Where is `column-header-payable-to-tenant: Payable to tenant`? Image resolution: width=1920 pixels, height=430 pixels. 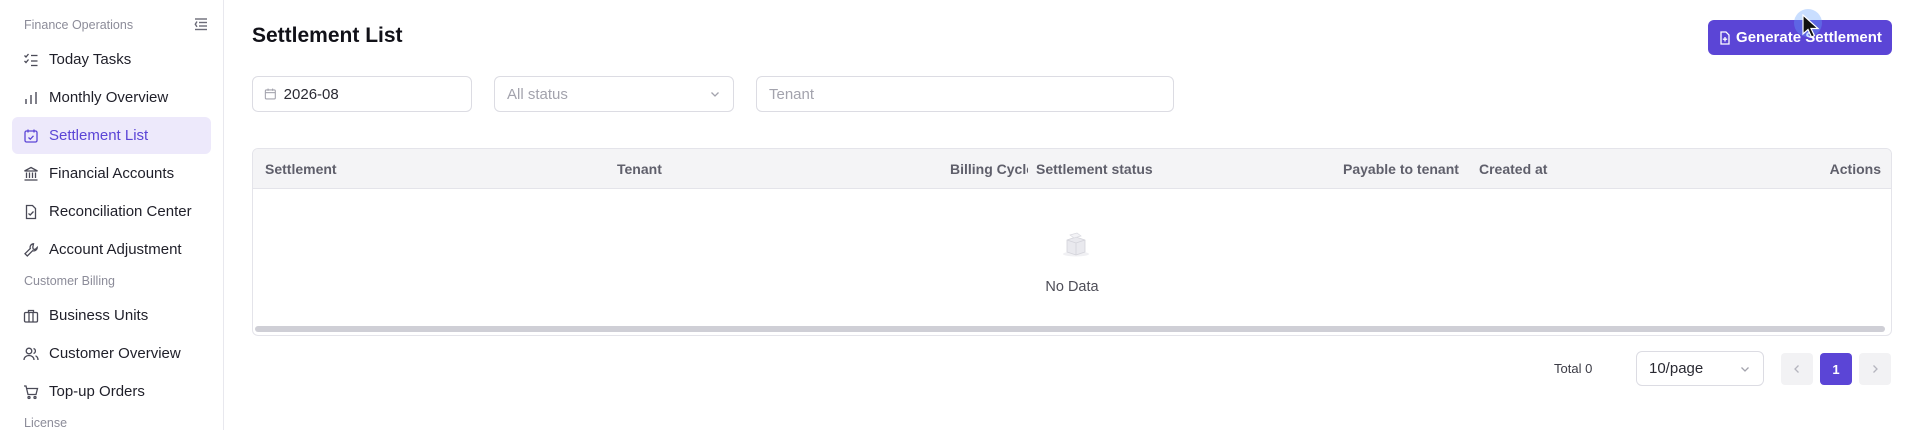
column-header-payable-to-tenant: Payable to tenant is located at coordinates (1405, 169).